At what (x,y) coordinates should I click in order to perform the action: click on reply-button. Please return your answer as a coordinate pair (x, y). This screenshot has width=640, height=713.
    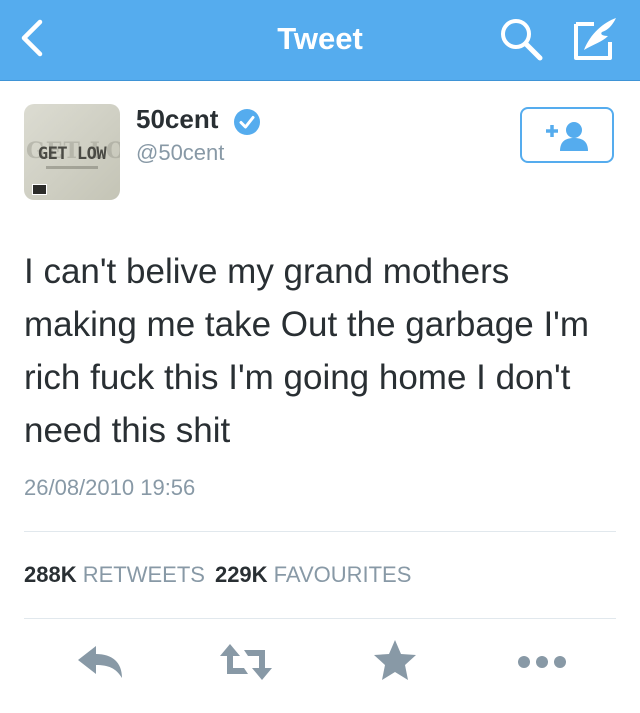
    Looking at the image, I should click on (100, 662).